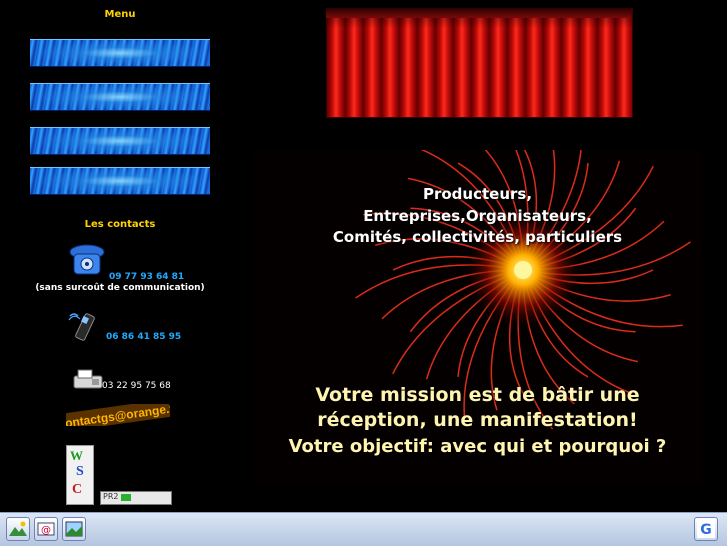  Describe the element at coordinates (136, 498) in the screenshot. I see `pagerank-bar: PR2` at that location.